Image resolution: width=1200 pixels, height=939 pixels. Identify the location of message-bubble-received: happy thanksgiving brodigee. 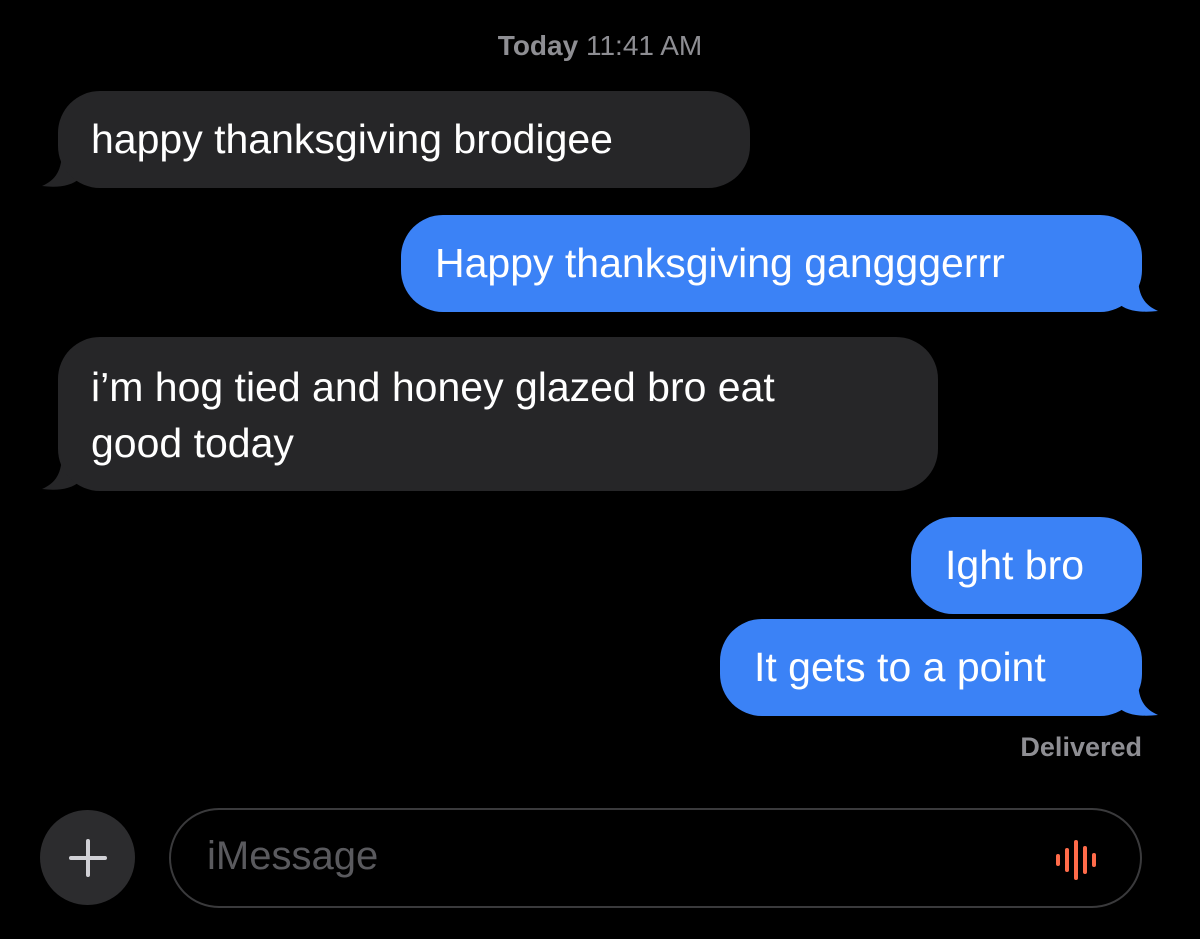
(404, 139).